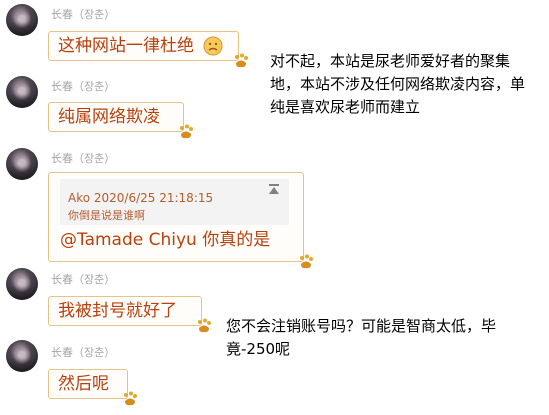  What do you see at coordinates (390, 61) in the screenshot?
I see `annotation-line: 对不起，本站是尿老师爱好者的聚集` at bounding box center [390, 61].